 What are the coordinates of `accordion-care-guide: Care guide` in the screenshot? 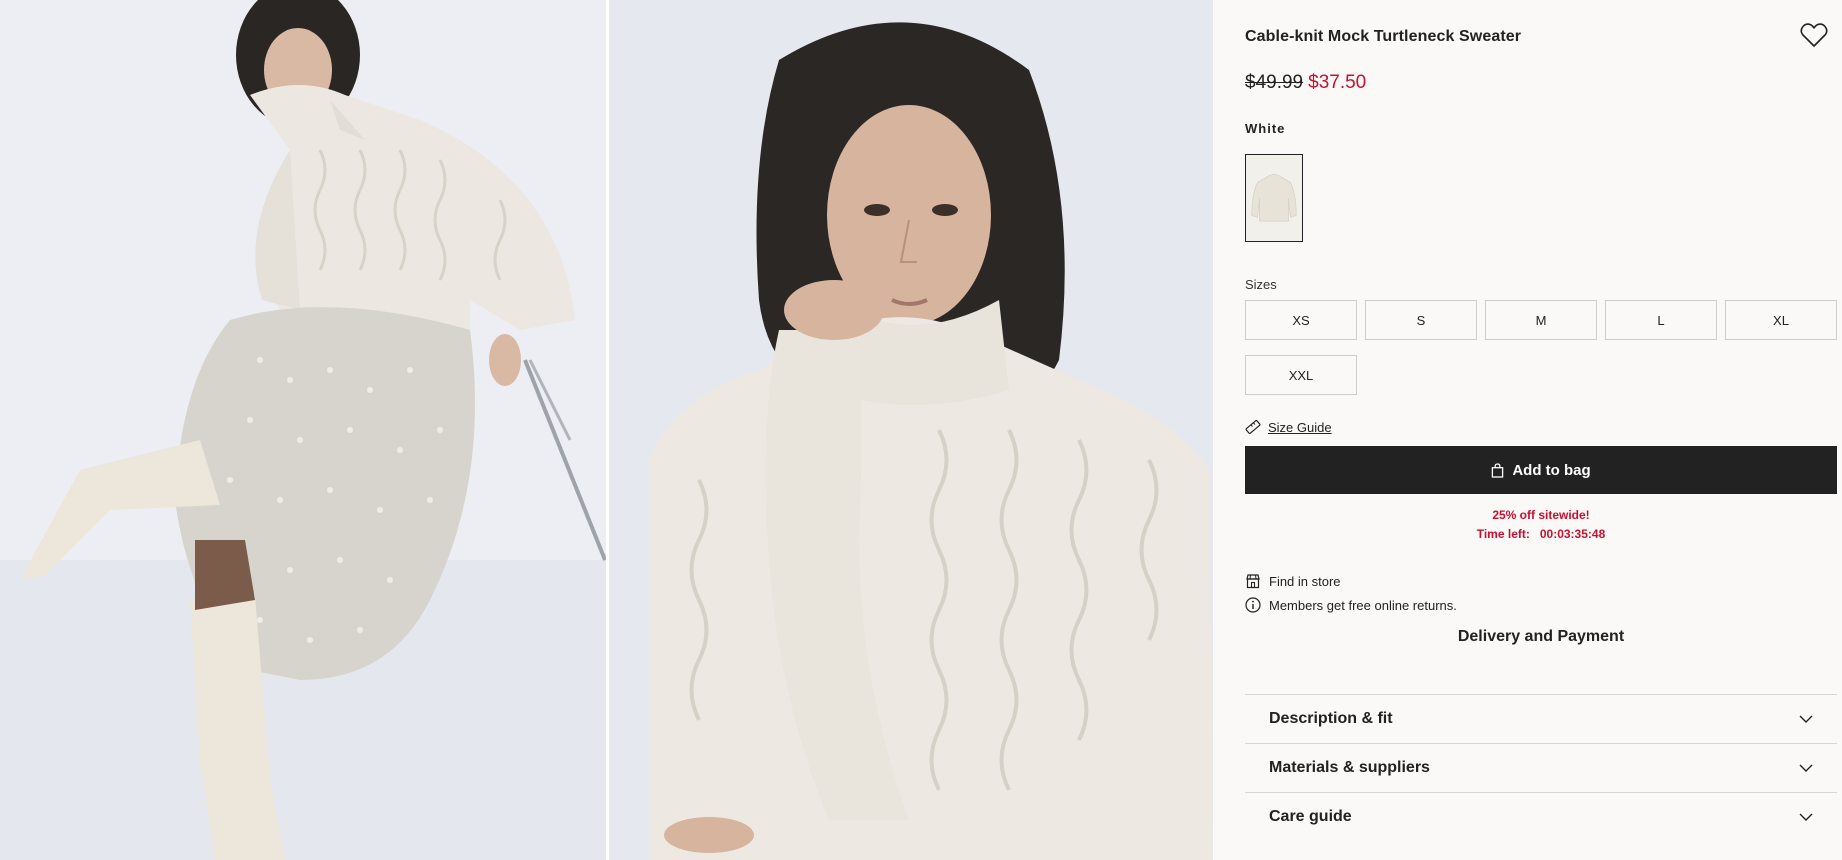 It's located at (1541, 816).